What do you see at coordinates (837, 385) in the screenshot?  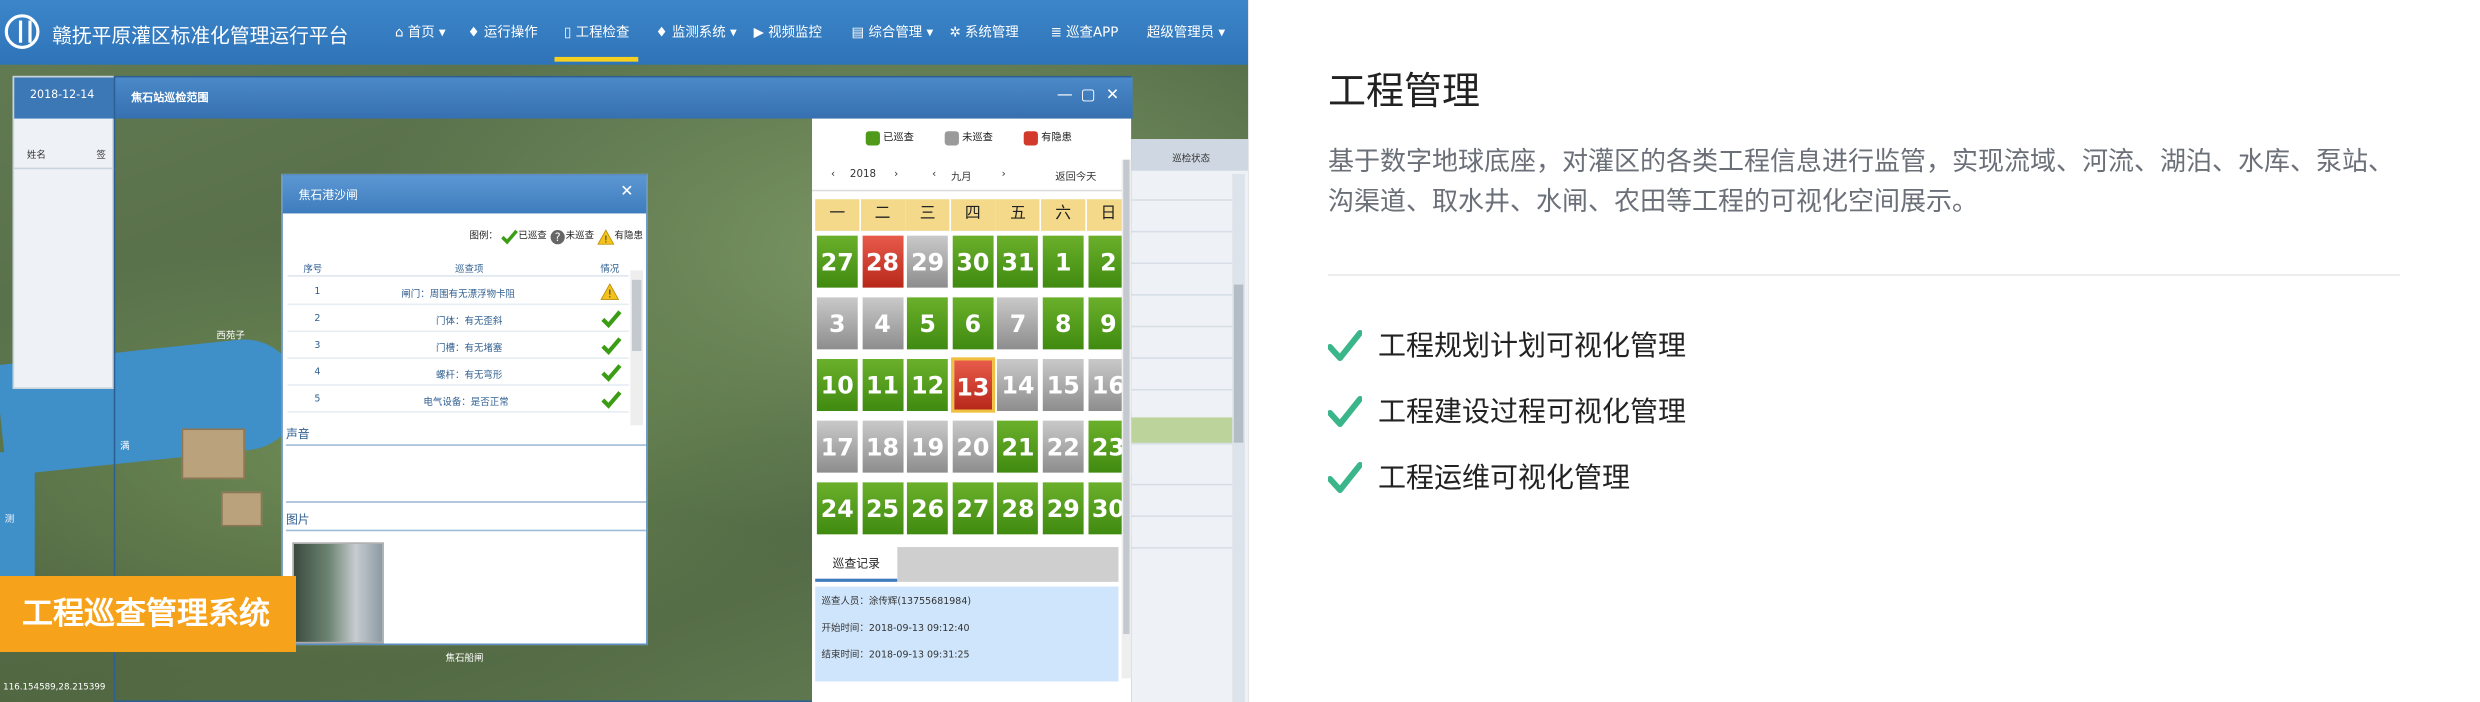 I see `calendar-day: 10` at bounding box center [837, 385].